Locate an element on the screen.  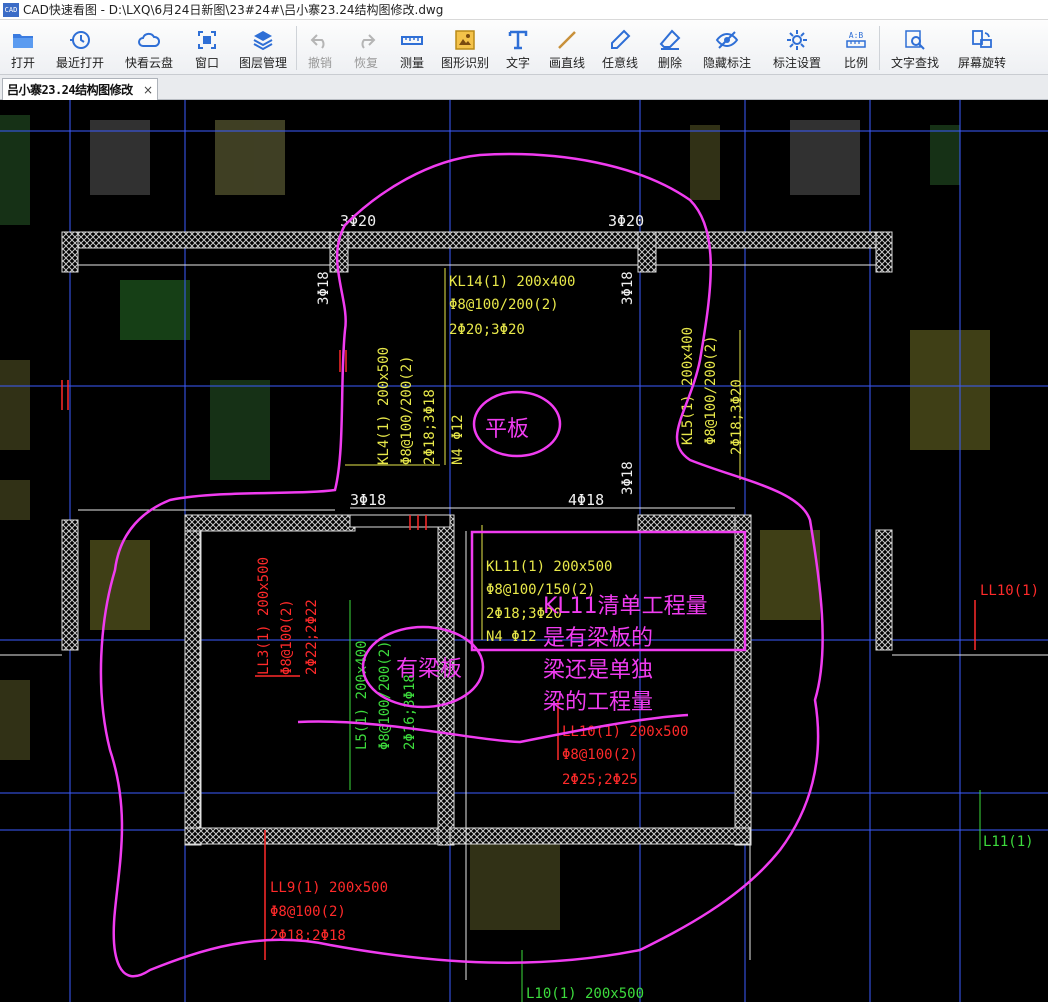
ll3-label: LL3(1) 200x500 Φ8@100(2) 2Φ22;2Φ22 is located at coordinates (288, 616).